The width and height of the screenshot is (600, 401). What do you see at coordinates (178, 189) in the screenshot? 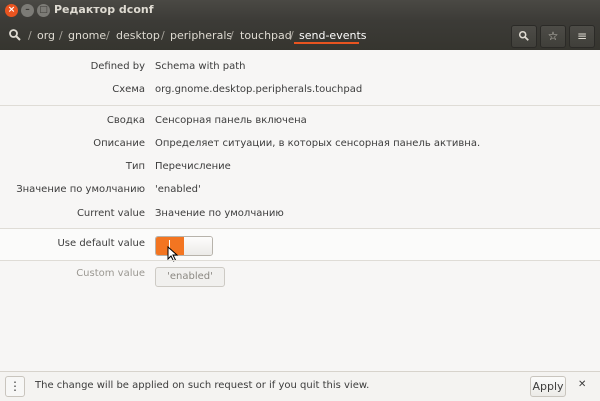
I see `default-value-value: 'enabled'` at bounding box center [178, 189].